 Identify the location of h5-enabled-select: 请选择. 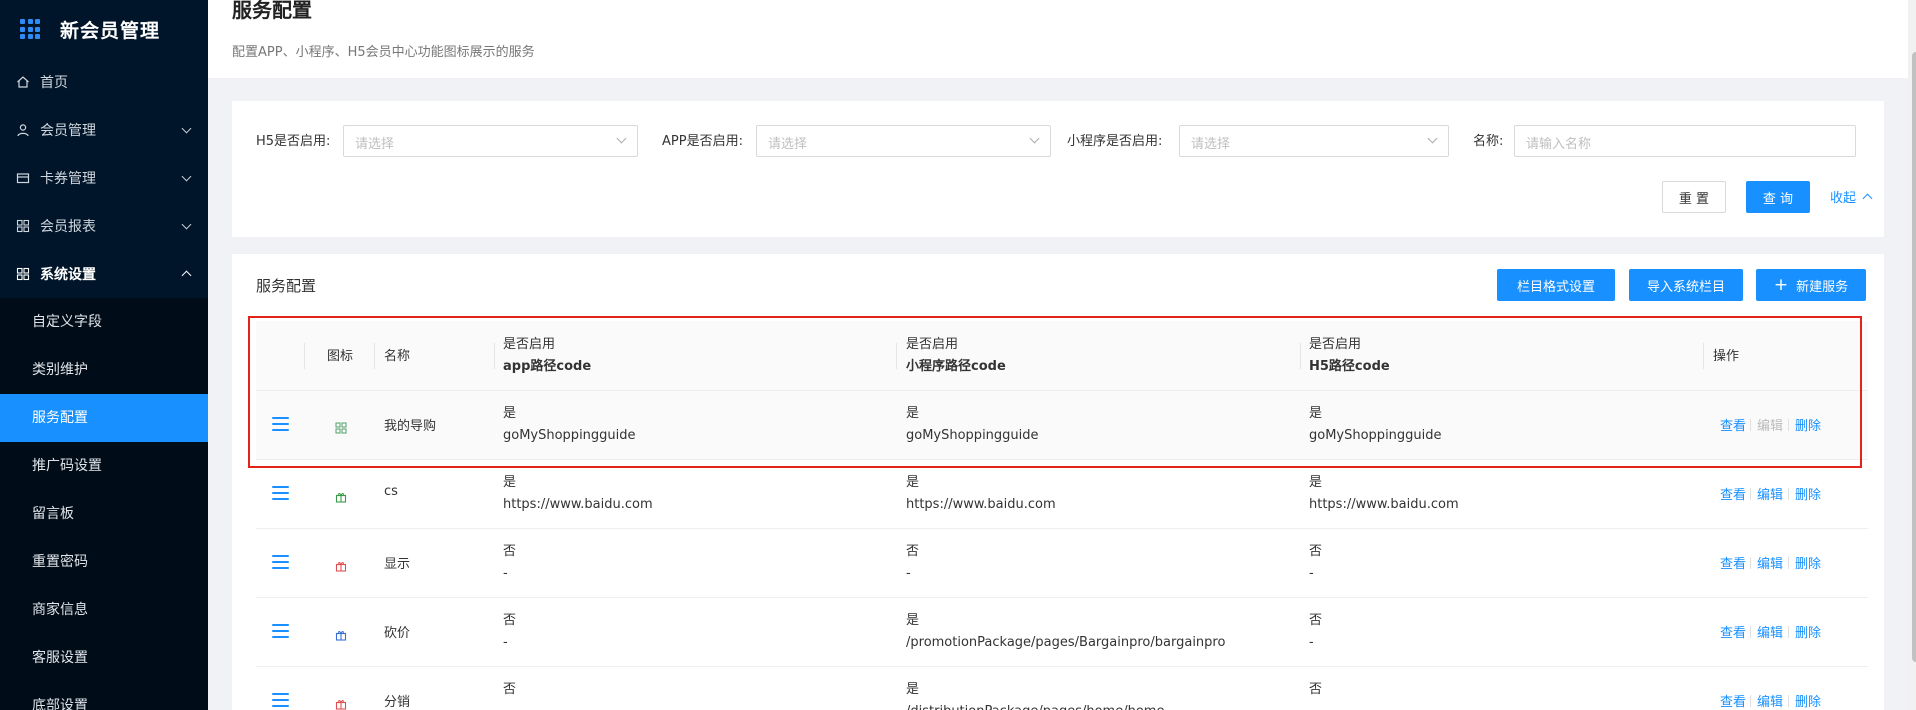
(490, 141).